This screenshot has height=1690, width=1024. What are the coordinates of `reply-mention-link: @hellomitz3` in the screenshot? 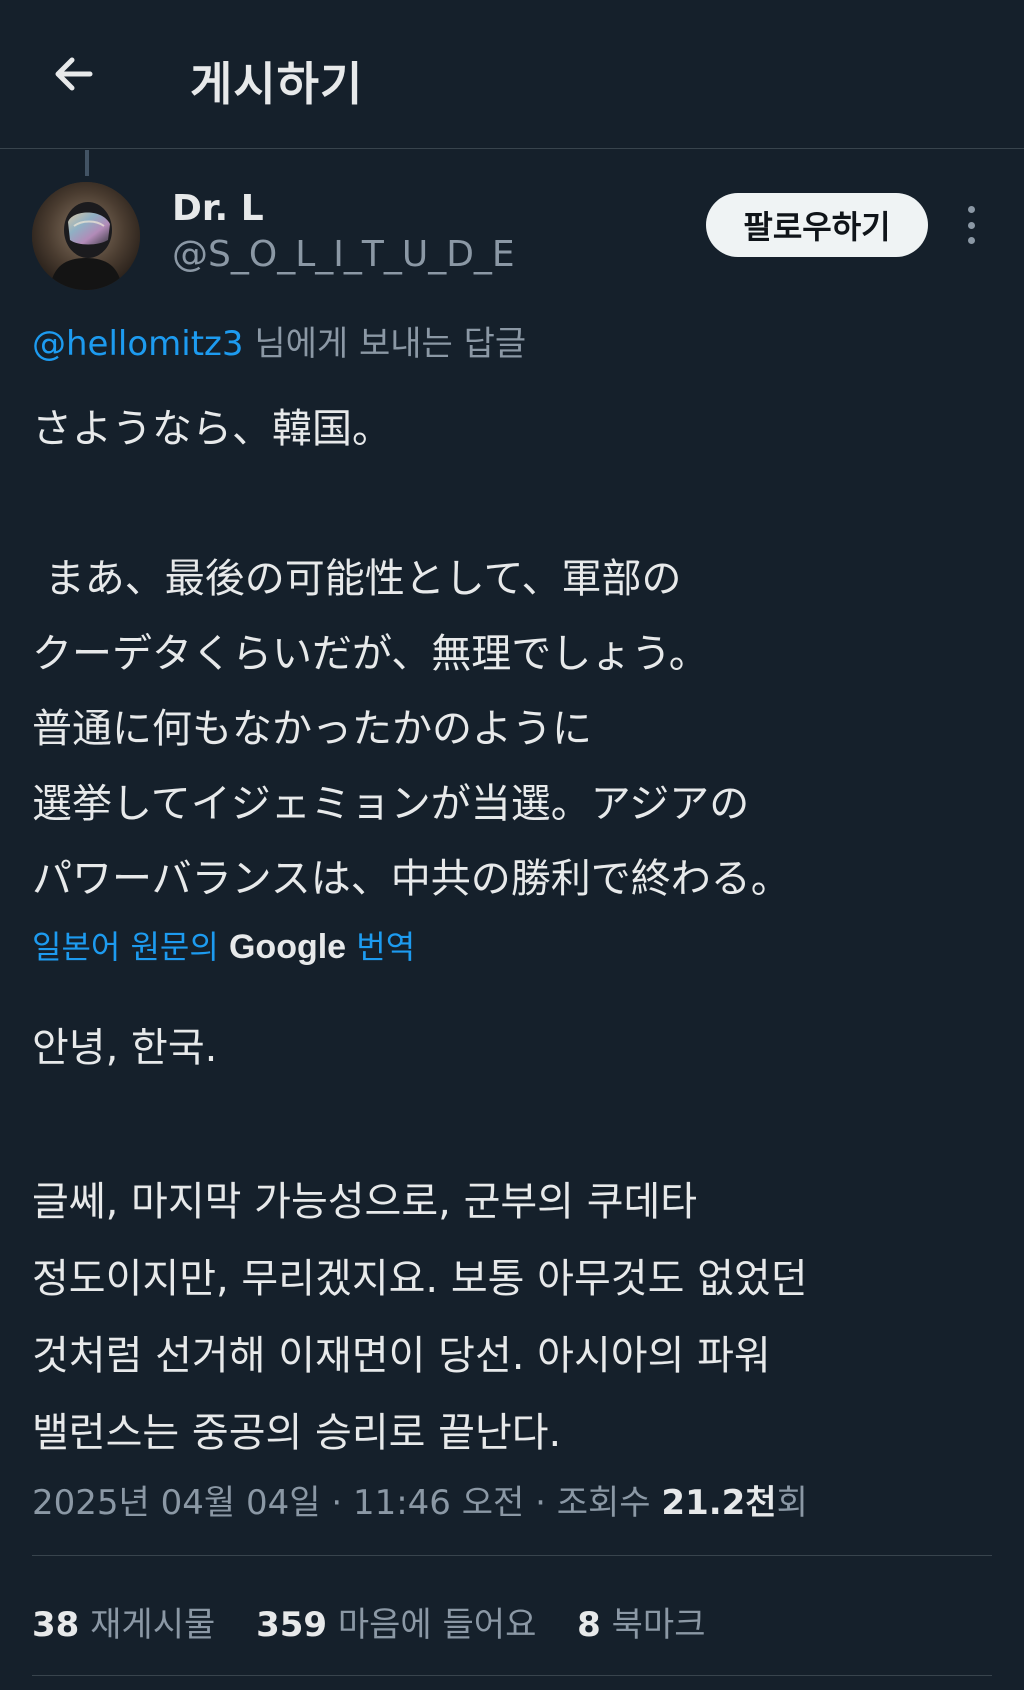 It's located at (138, 344).